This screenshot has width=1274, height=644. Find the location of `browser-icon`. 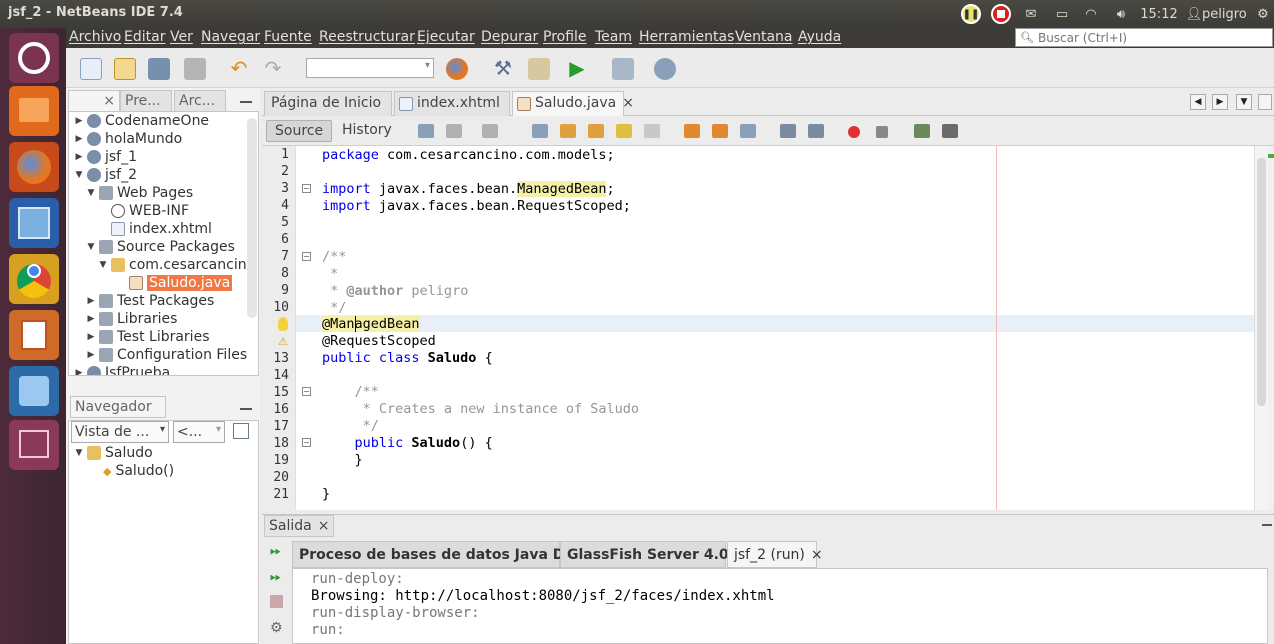

browser-icon is located at coordinates (457, 69).